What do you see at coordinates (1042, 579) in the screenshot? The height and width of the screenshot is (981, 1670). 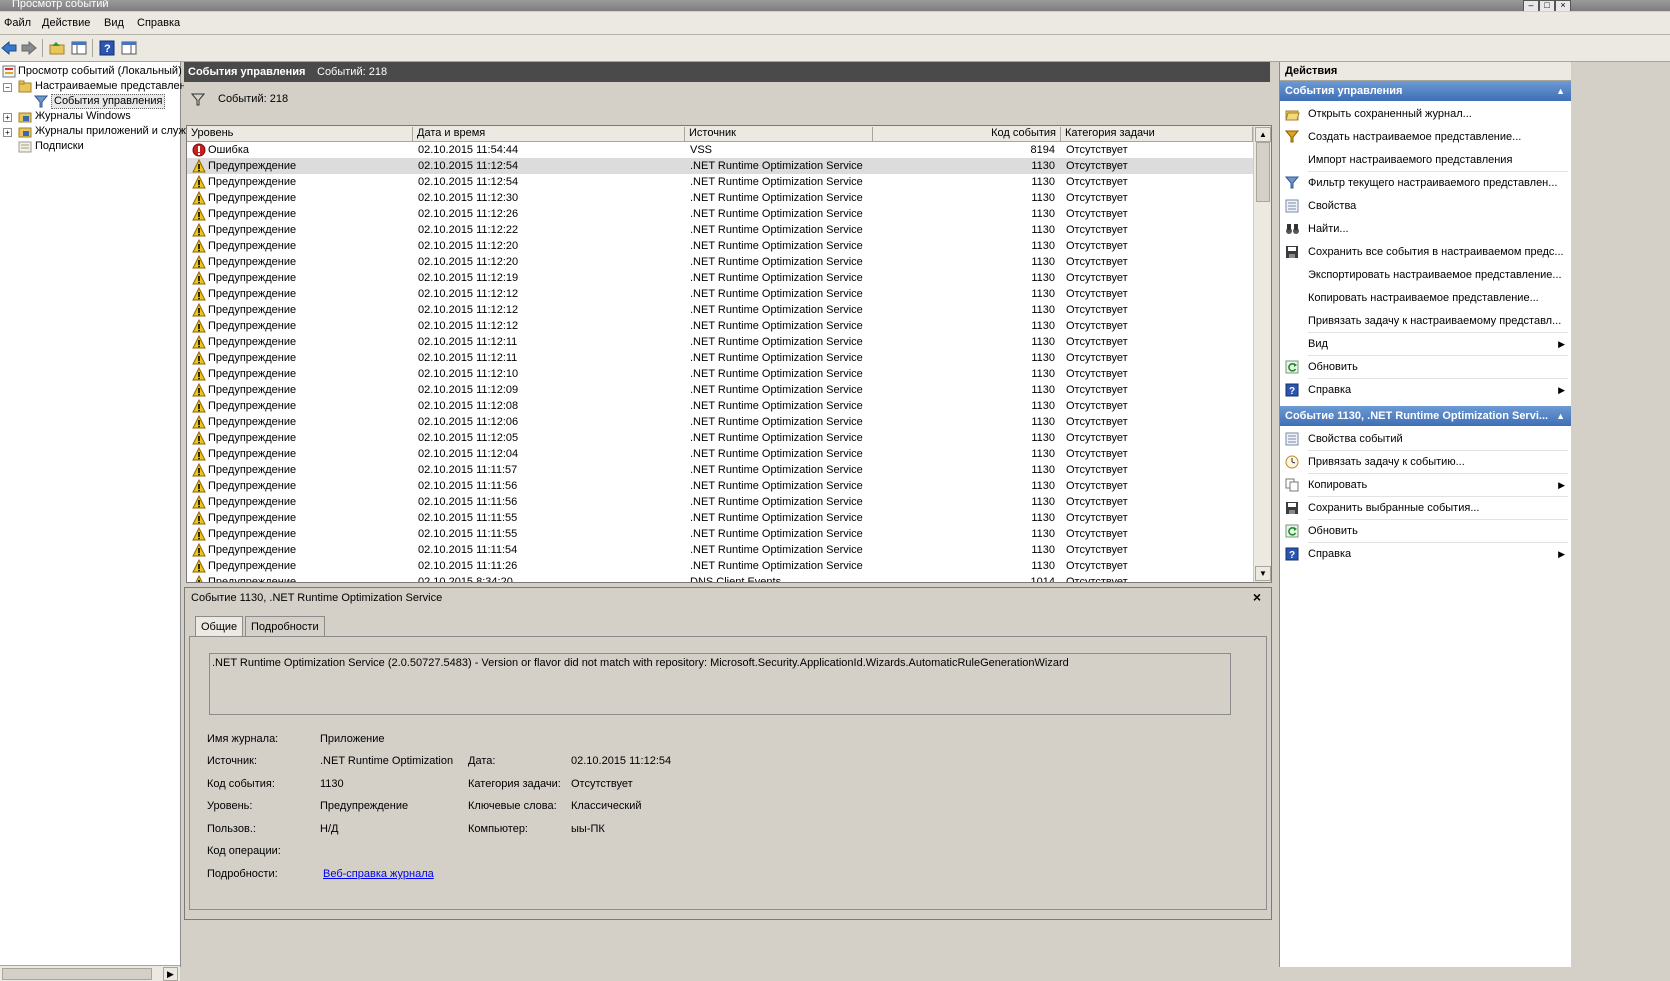 I see `cell-event-id: 1014` at bounding box center [1042, 579].